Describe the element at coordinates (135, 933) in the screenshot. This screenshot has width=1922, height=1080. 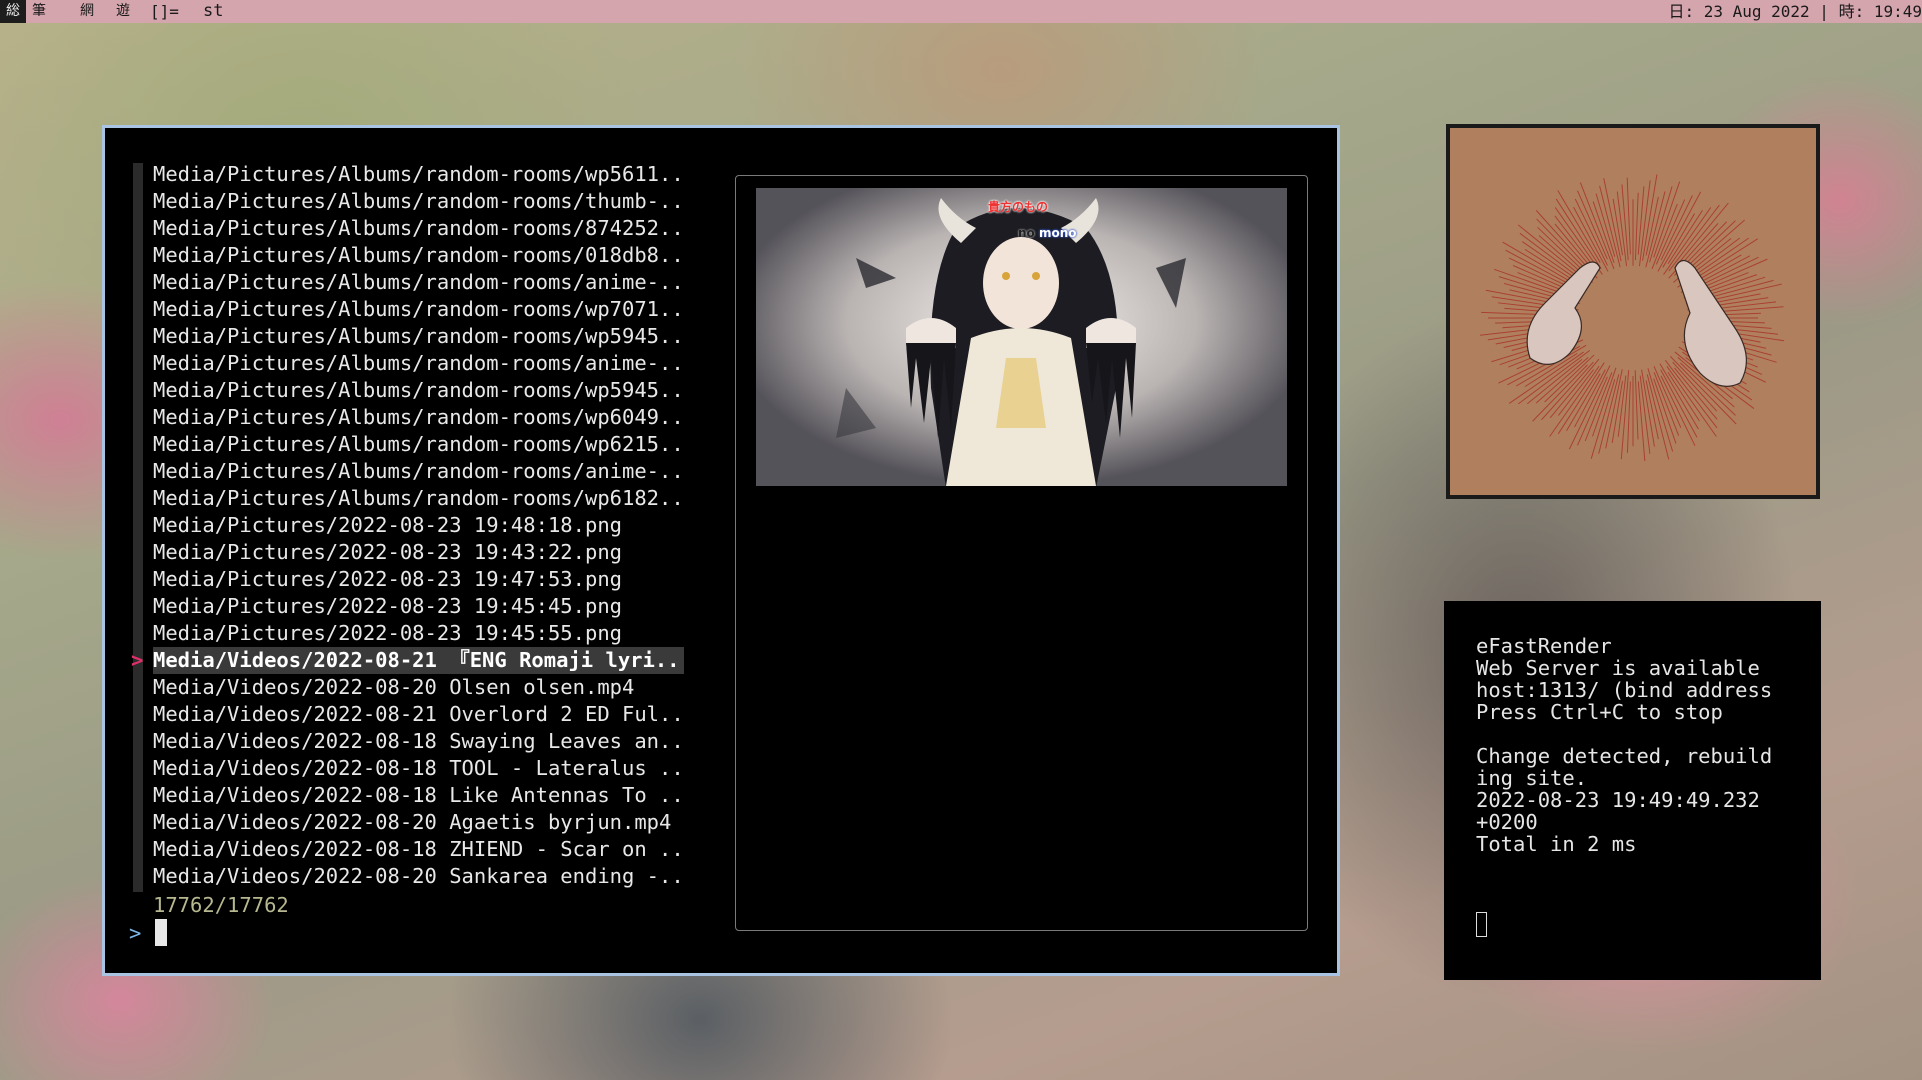
I see `fzf-prompt: >` at that location.